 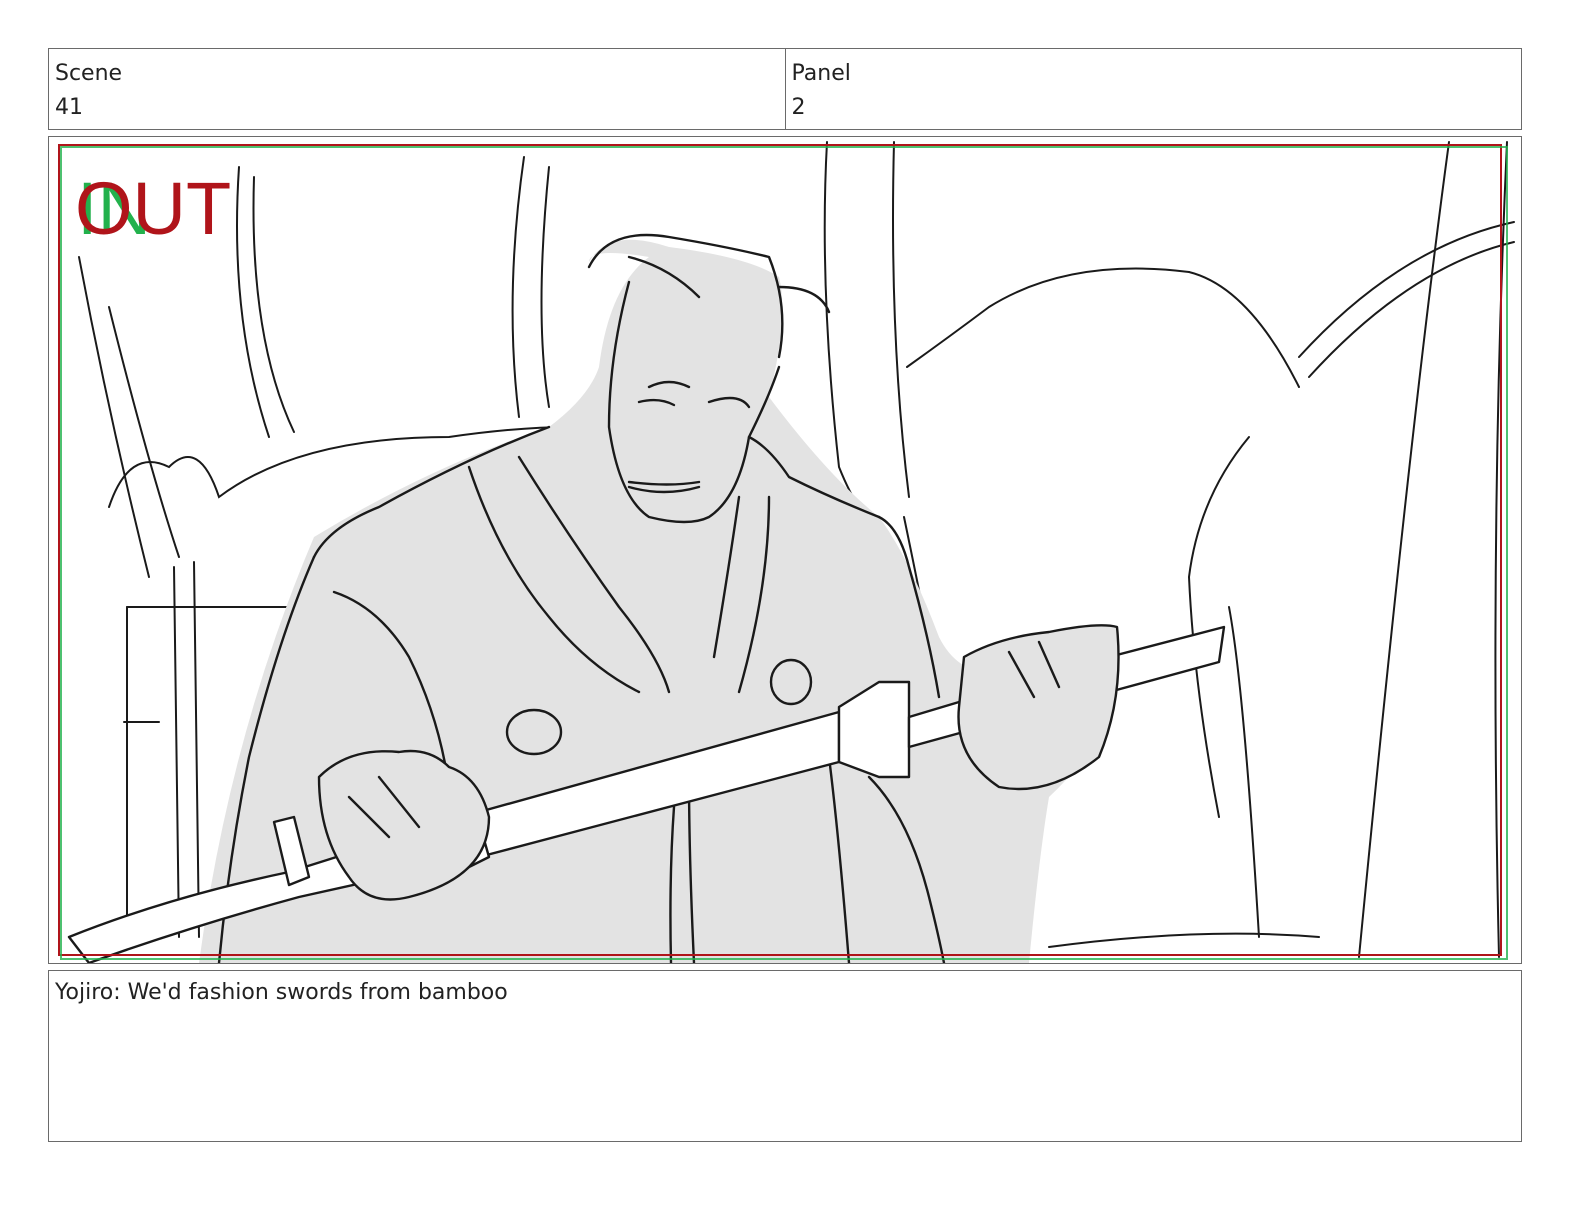 I want to click on panel-header: Scene 41 Panel 2, so click(x=785, y=89).